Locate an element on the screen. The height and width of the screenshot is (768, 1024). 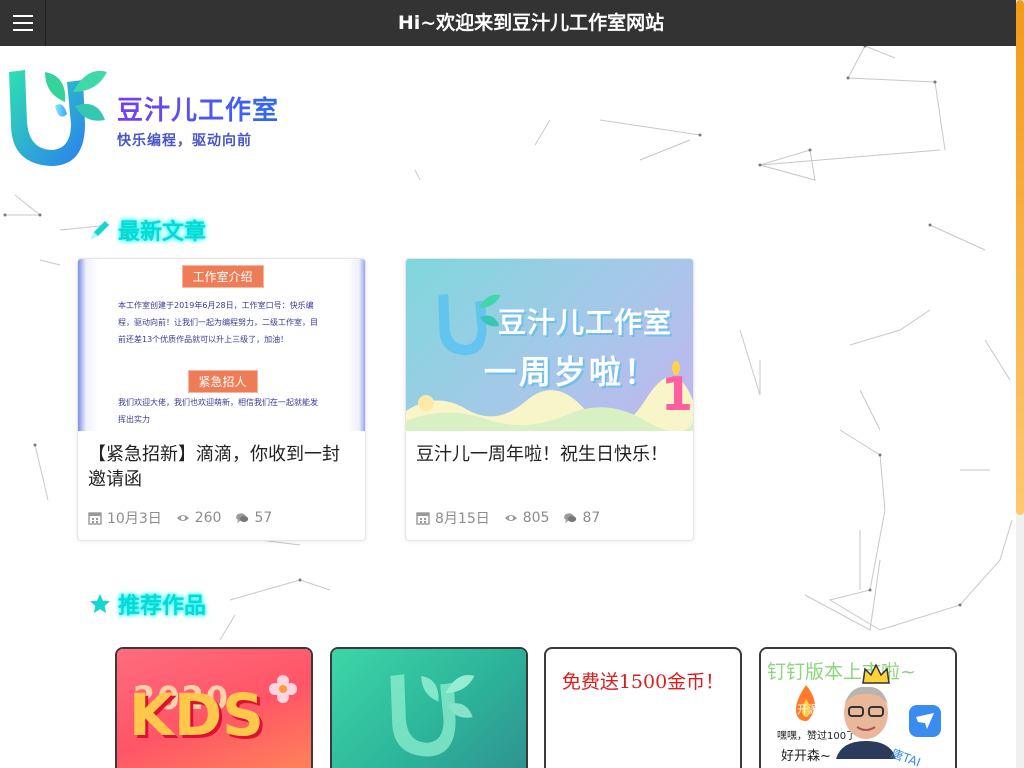
work-thumbnail is located at coordinates (429, 708).